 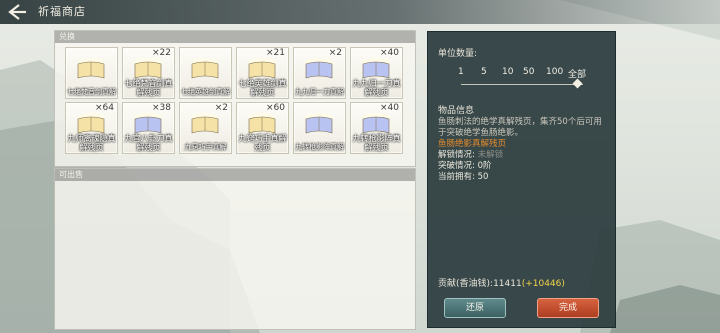 What do you see at coordinates (456, 155) in the screenshot?
I see `unlock-label: 解锁情况:` at bounding box center [456, 155].